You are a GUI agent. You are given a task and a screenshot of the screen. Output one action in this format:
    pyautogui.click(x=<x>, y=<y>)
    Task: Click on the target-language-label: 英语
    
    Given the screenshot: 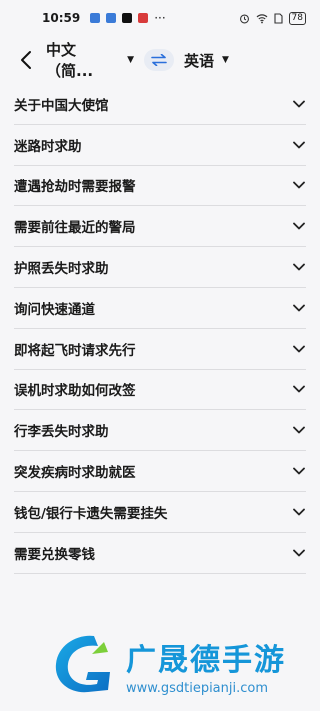 What is the action you would take?
    pyautogui.click(x=199, y=60)
    